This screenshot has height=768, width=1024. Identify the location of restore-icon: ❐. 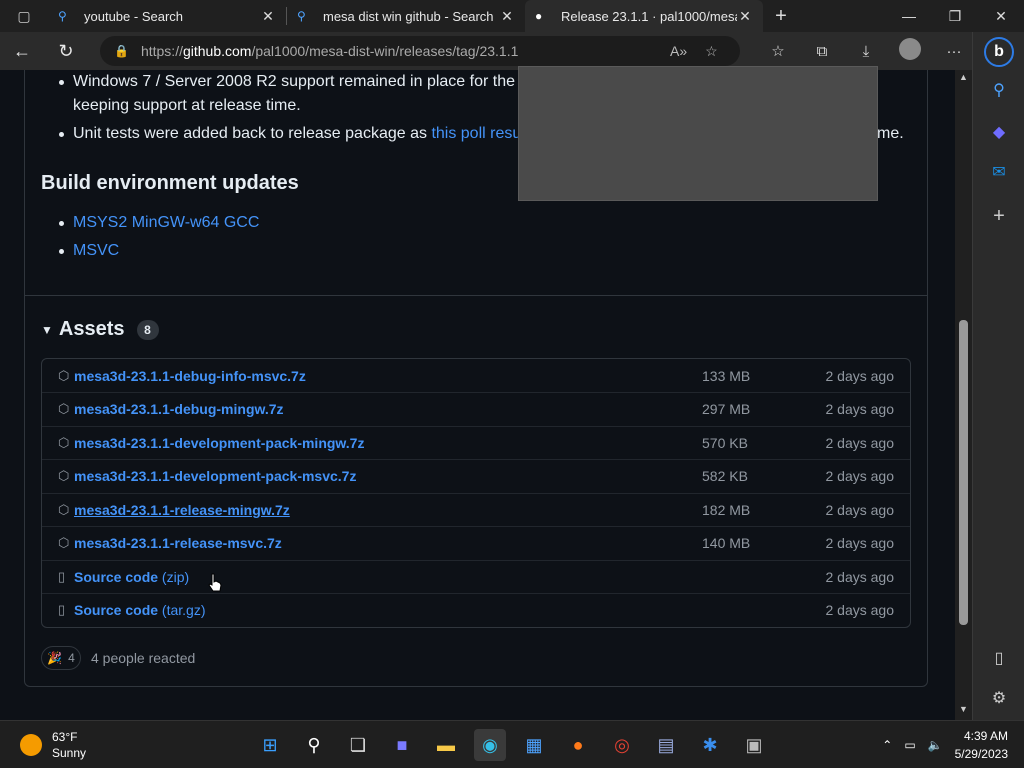
(955, 16).